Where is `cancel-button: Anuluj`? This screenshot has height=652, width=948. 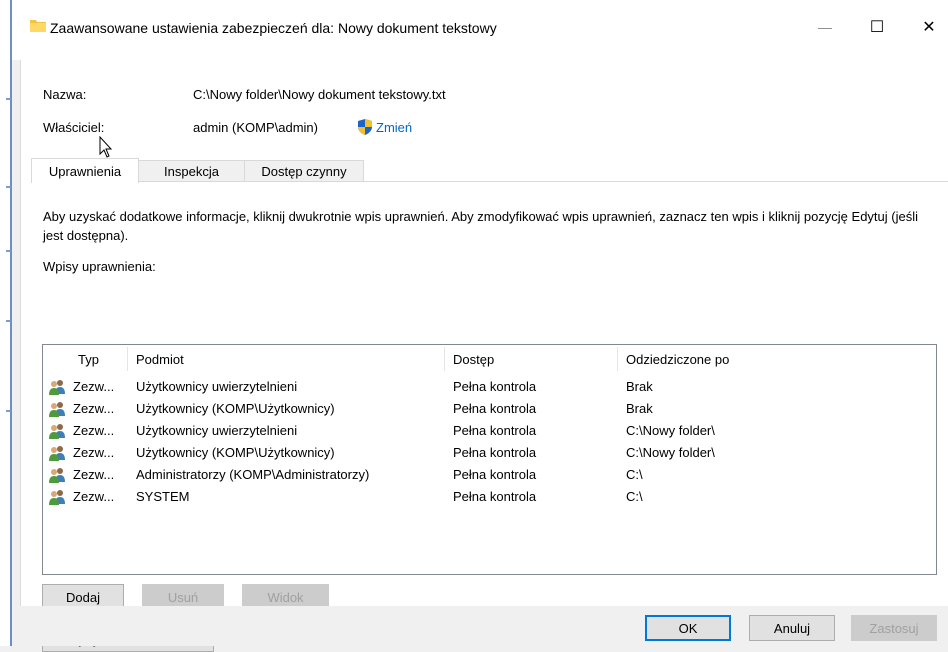
cancel-button: Anuluj is located at coordinates (792, 628).